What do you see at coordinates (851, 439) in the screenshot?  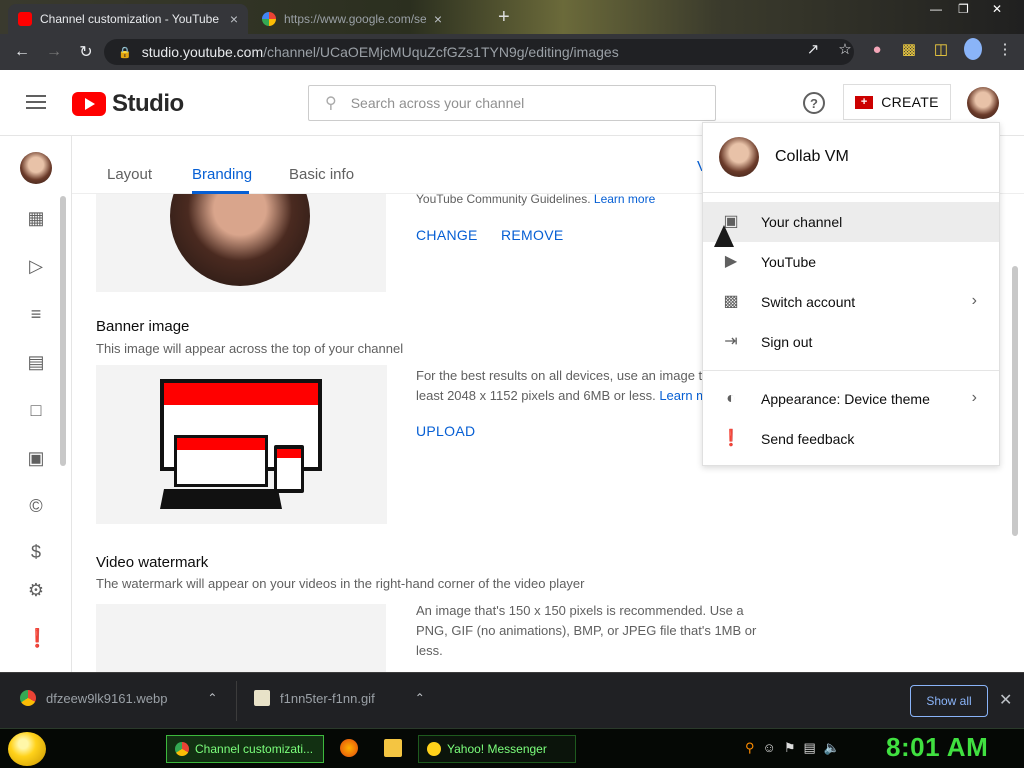 I see `menu-item-send-feedback: ❗ Send feedback` at bounding box center [851, 439].